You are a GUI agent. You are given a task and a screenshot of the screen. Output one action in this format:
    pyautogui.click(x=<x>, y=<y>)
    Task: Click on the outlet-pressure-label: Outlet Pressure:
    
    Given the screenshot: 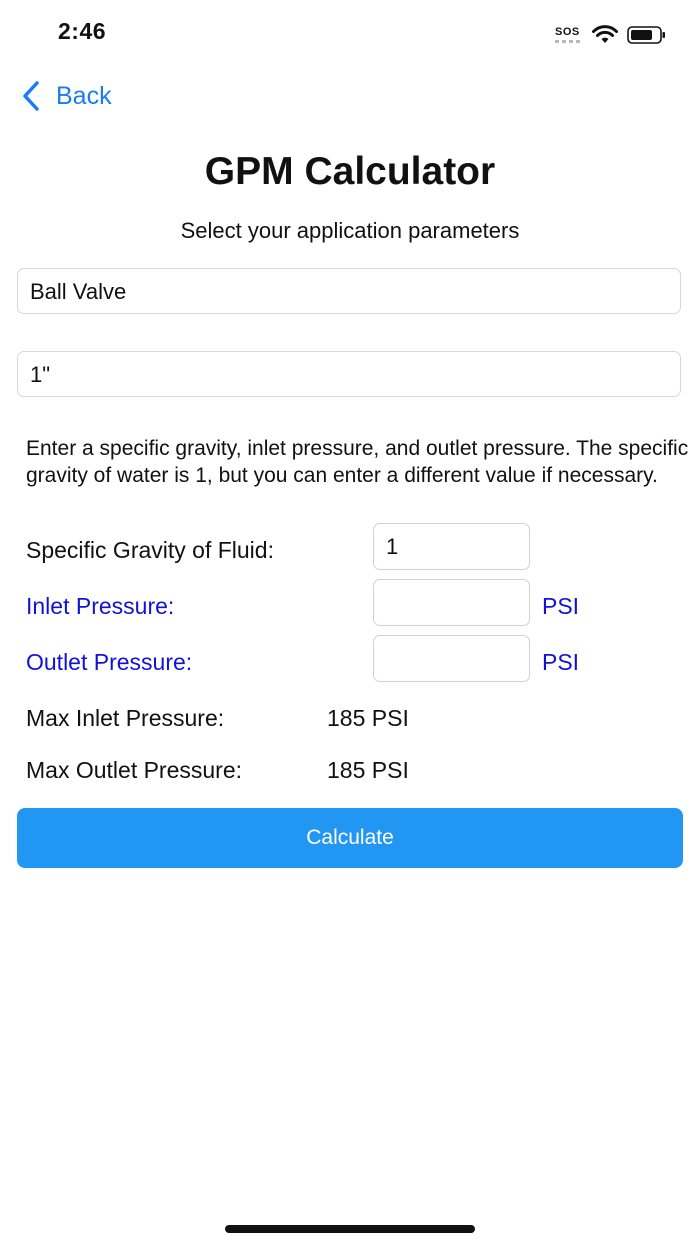 What is the action you would take?
    pyautogui.click(x=109, y=662)
    